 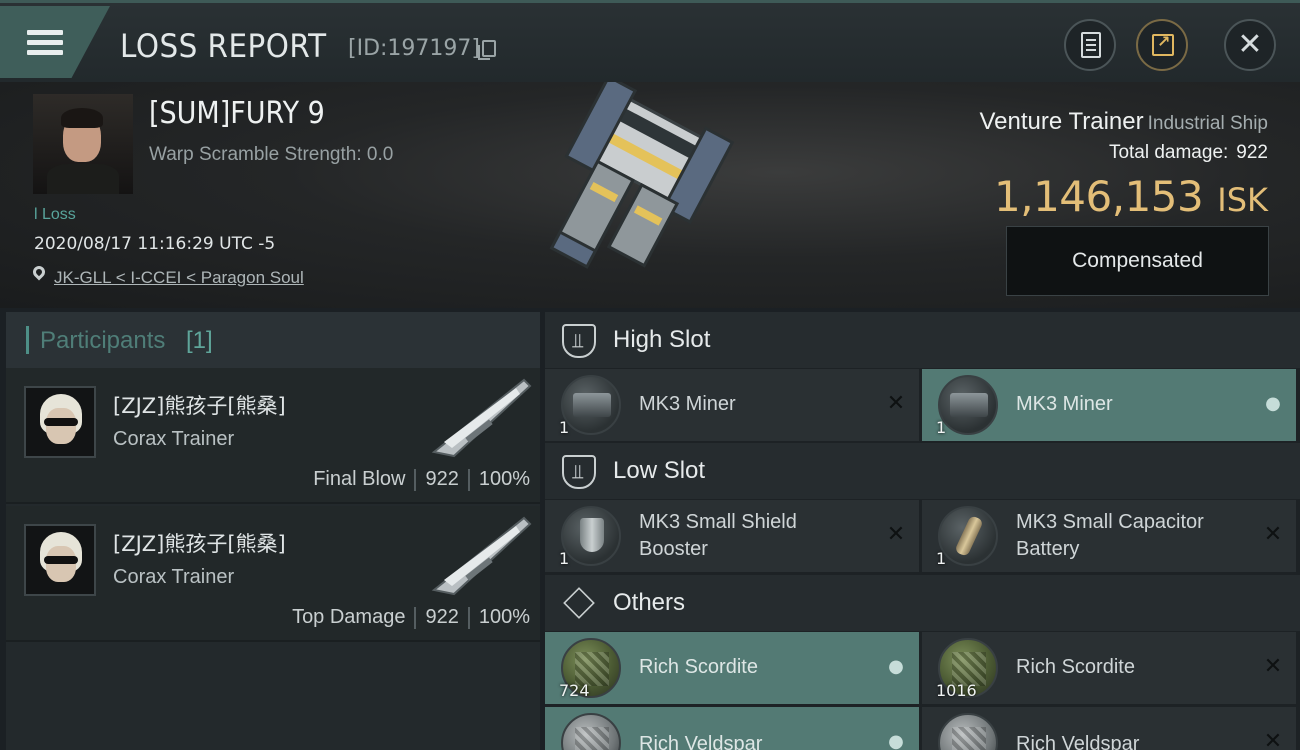 What do you see at coordinates (579, 603) in the screenshot?
I see `cargo-cube-icon` at bounding box center [579, 603].